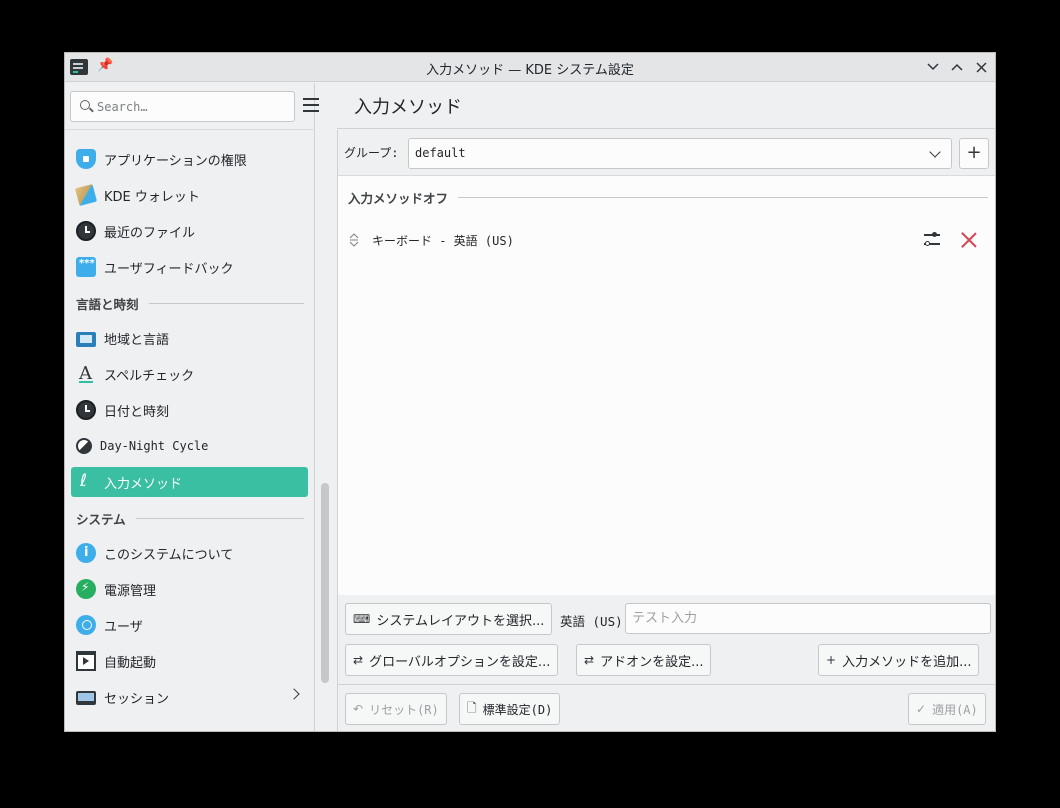 This screenshot has height=808, width=1060. I want to click on section-language-time: 言語と時刻, so click(190, 303).